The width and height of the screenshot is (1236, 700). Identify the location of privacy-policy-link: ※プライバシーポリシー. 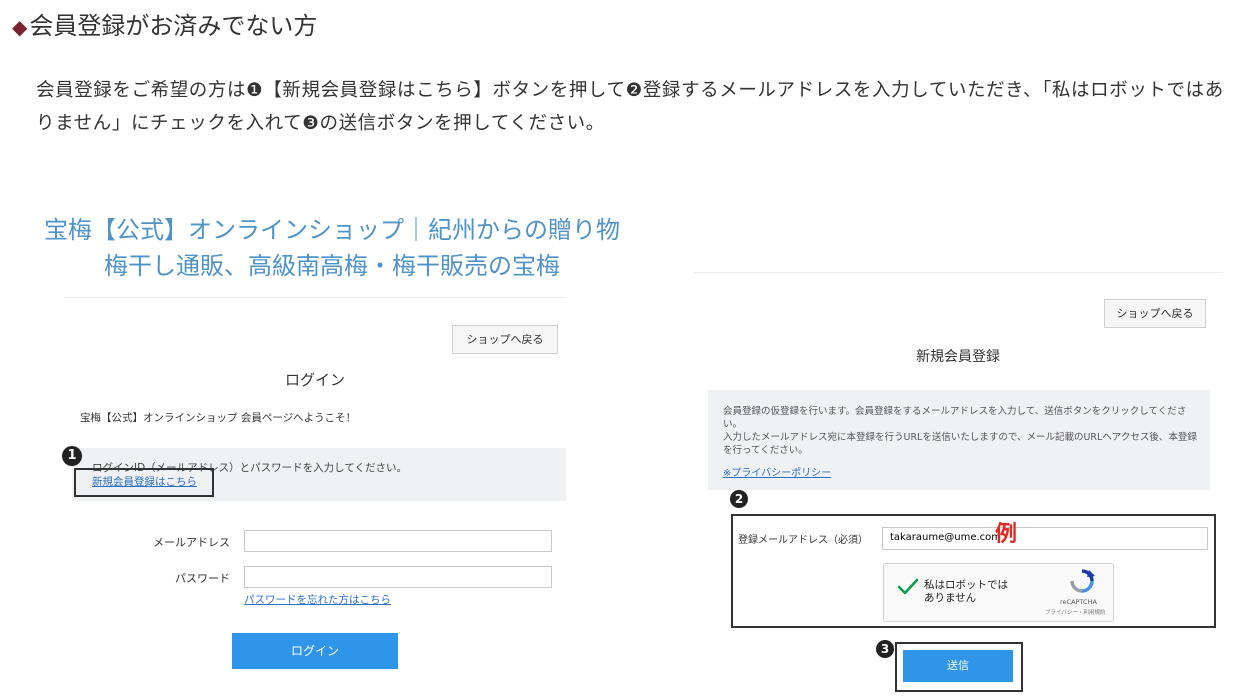
(777, 471).